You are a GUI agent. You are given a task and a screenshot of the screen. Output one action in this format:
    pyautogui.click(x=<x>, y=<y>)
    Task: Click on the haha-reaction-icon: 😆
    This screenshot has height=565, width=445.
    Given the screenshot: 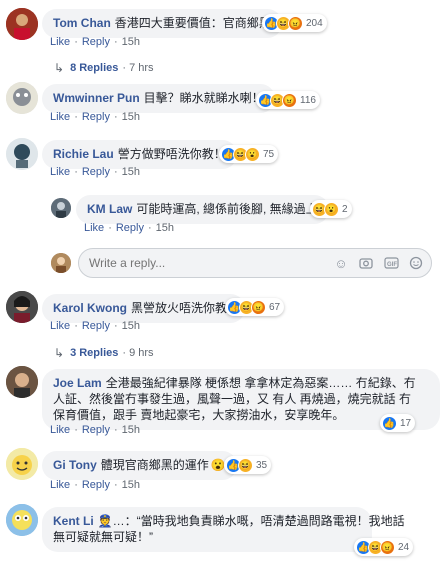 What is the action you would take?
    pyautogui.click(x=245, y=465)
    